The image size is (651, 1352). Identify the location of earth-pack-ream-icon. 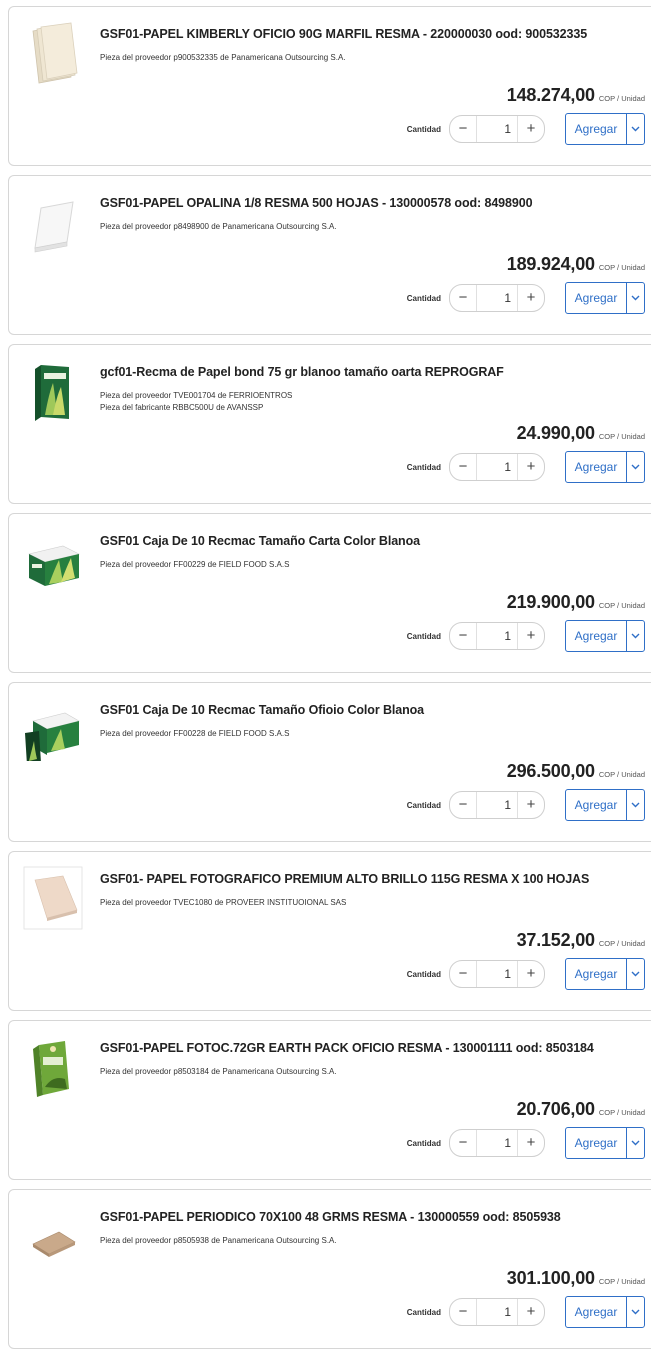
(53, 1067).